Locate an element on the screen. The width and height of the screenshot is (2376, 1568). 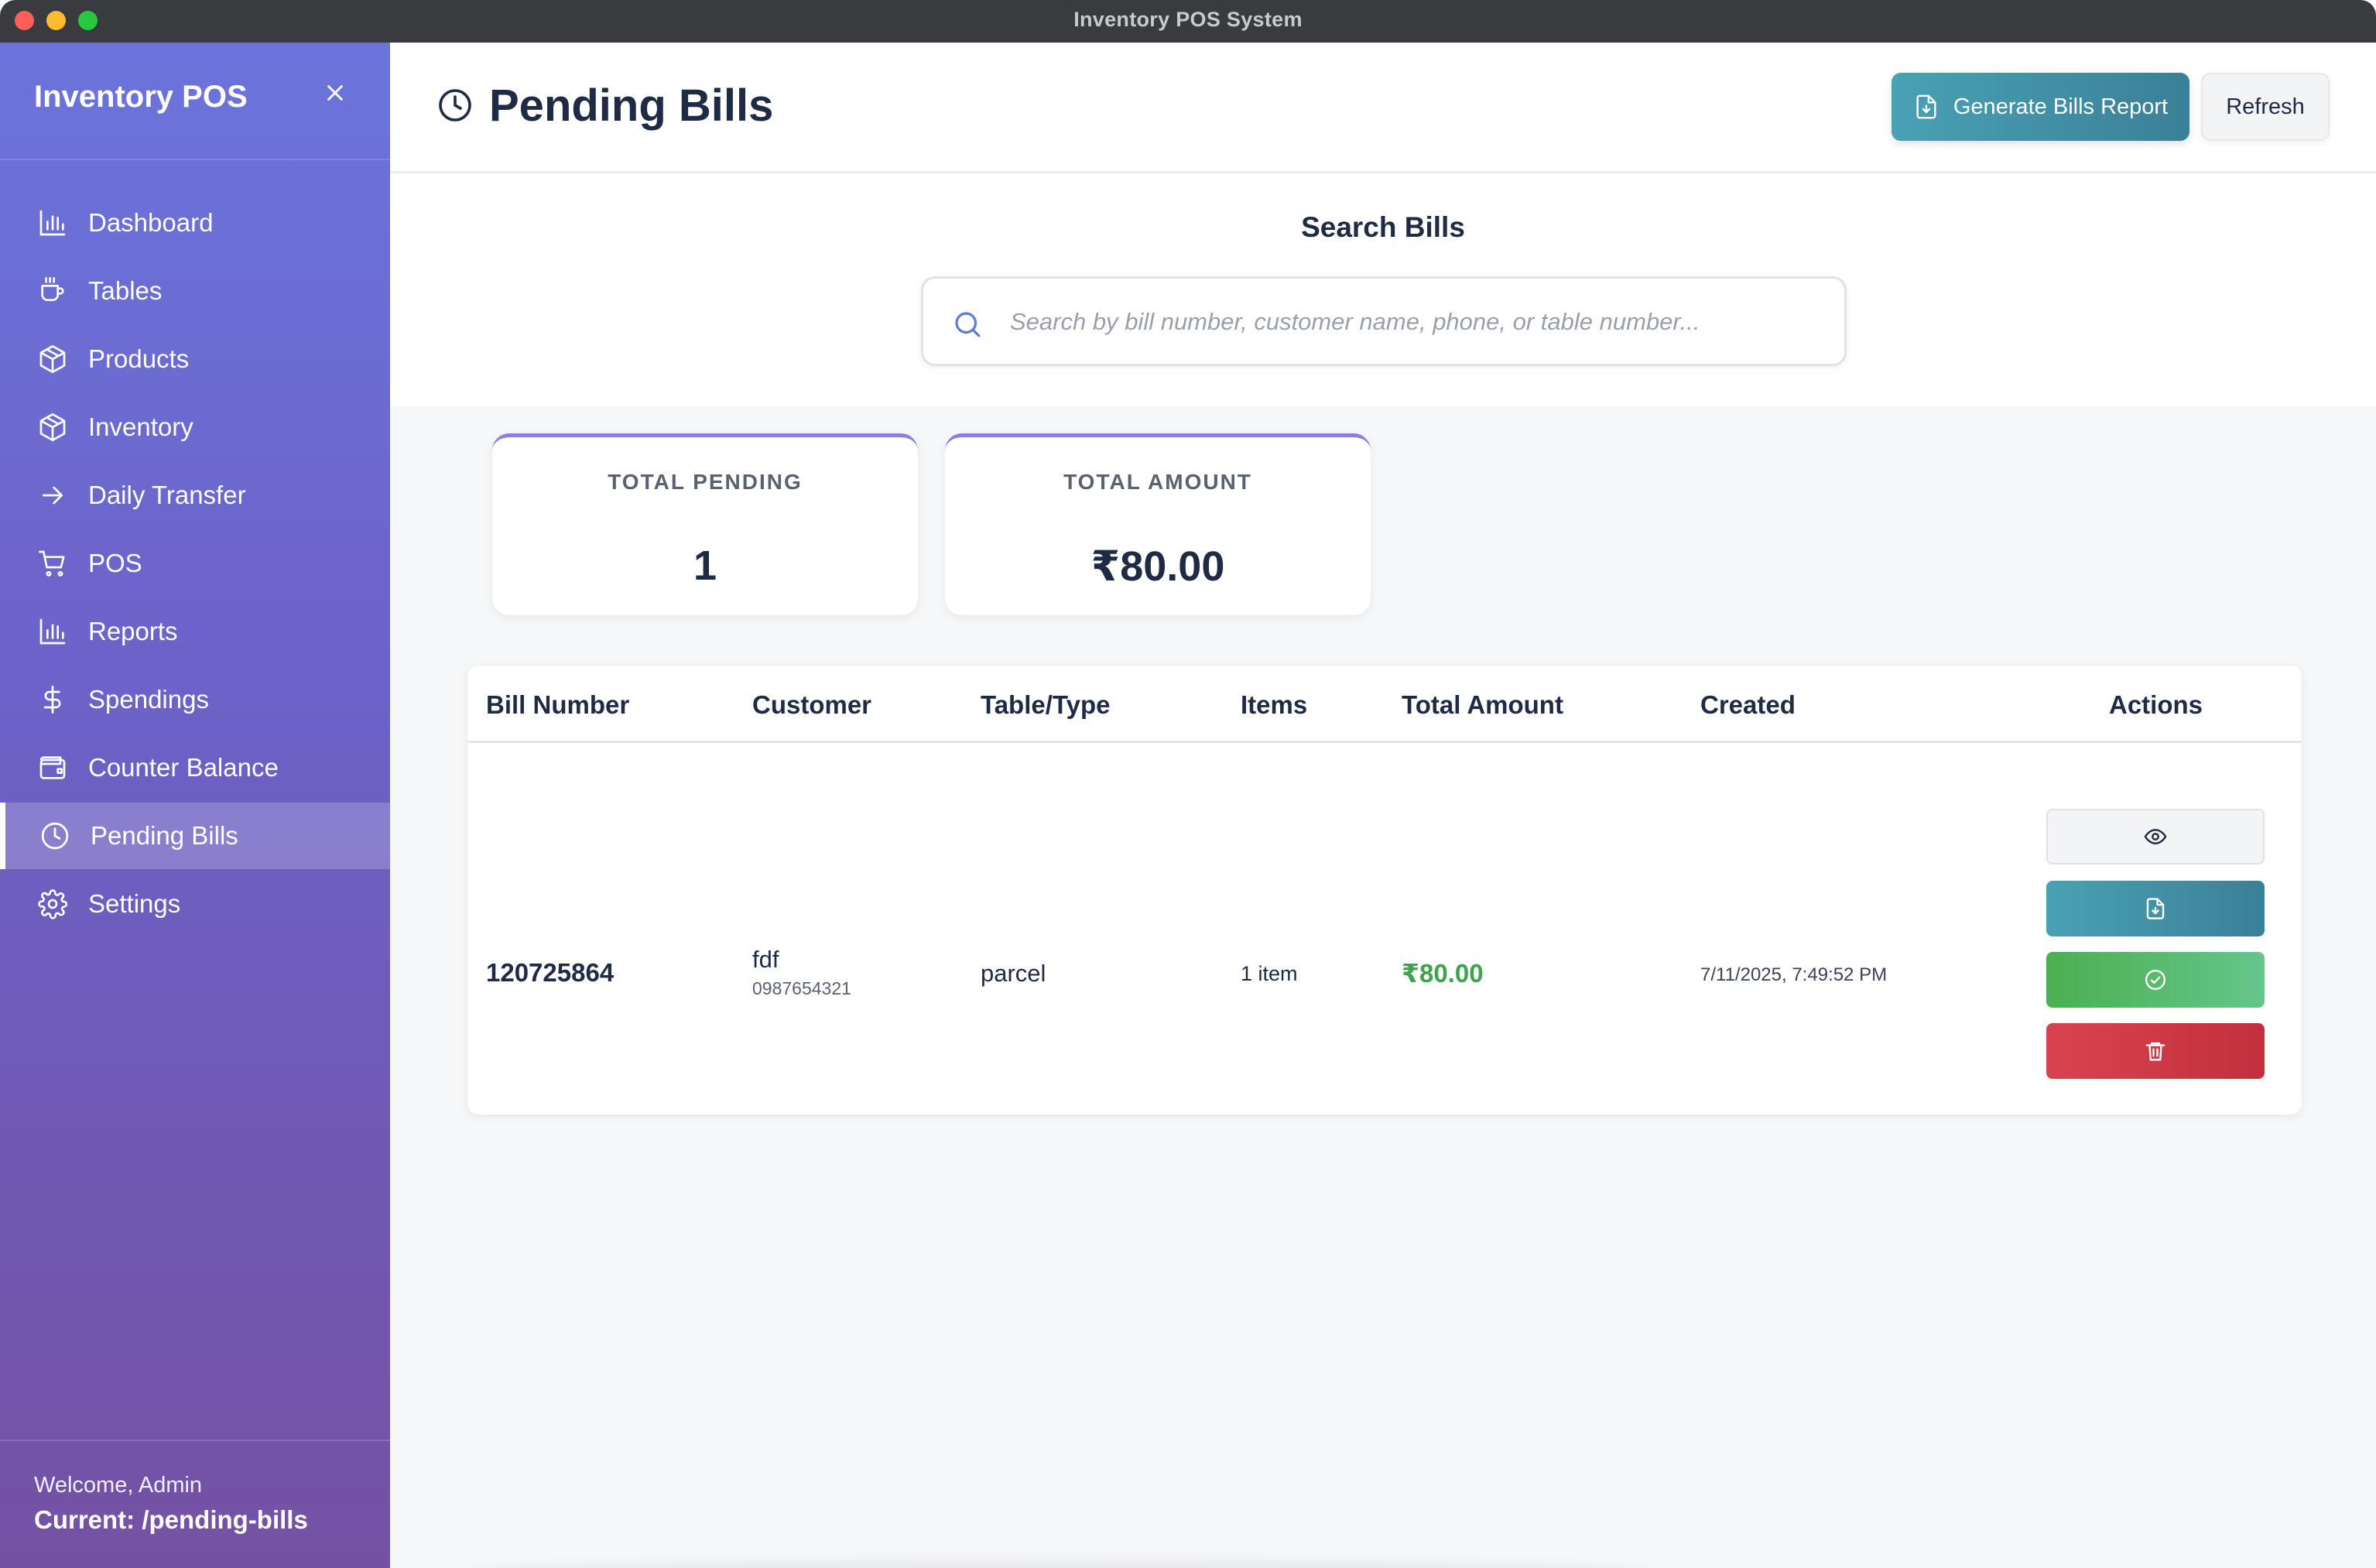
customer-name: fdf is located at coordinates (766, 959).